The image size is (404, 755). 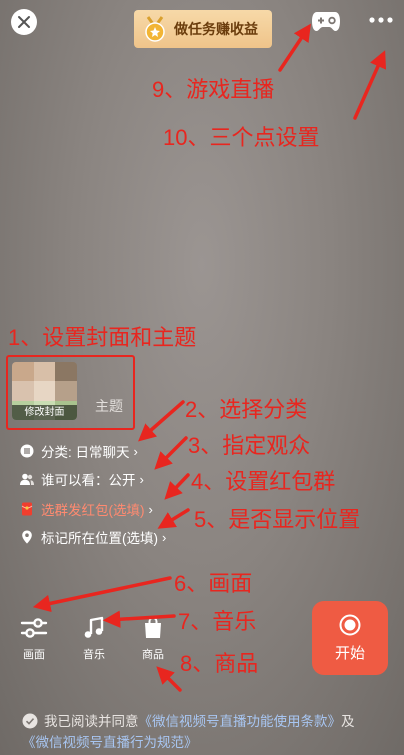 I want to click on location-label: 标记所在位置(选填), so click(x=99, y=538).